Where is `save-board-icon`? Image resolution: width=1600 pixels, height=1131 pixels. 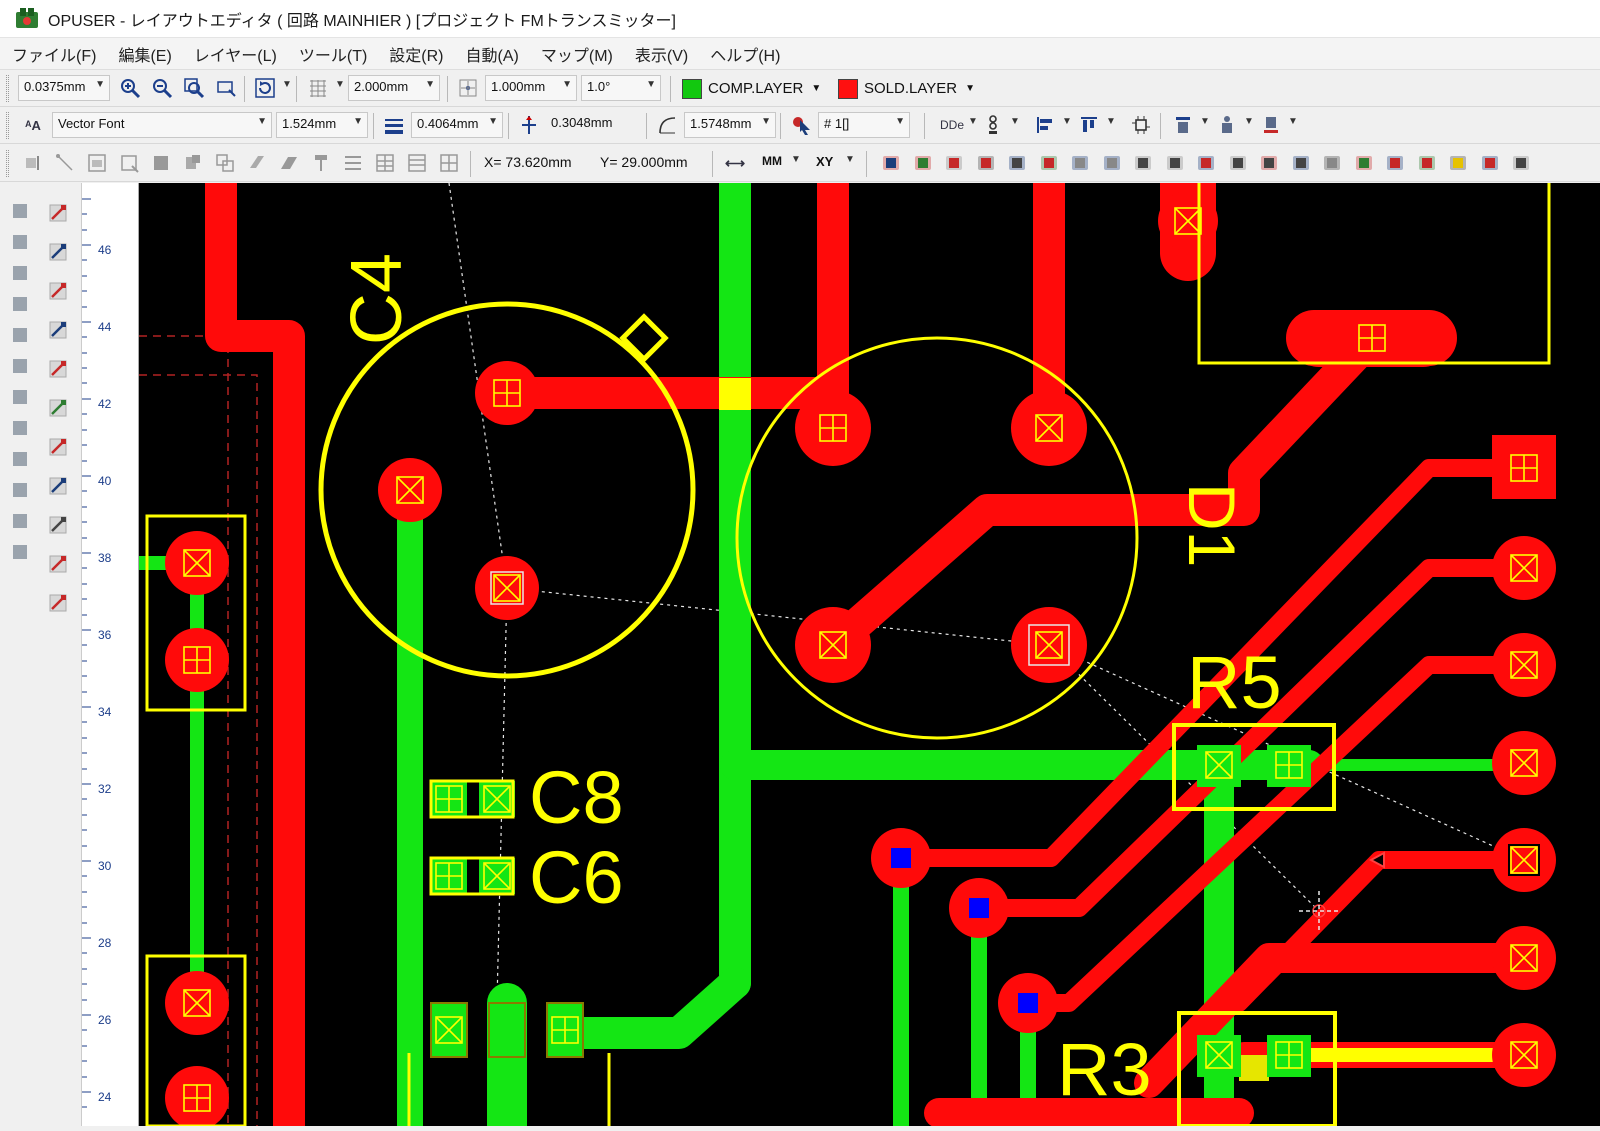
save-board-icon is located at coordinates (1521, 163).